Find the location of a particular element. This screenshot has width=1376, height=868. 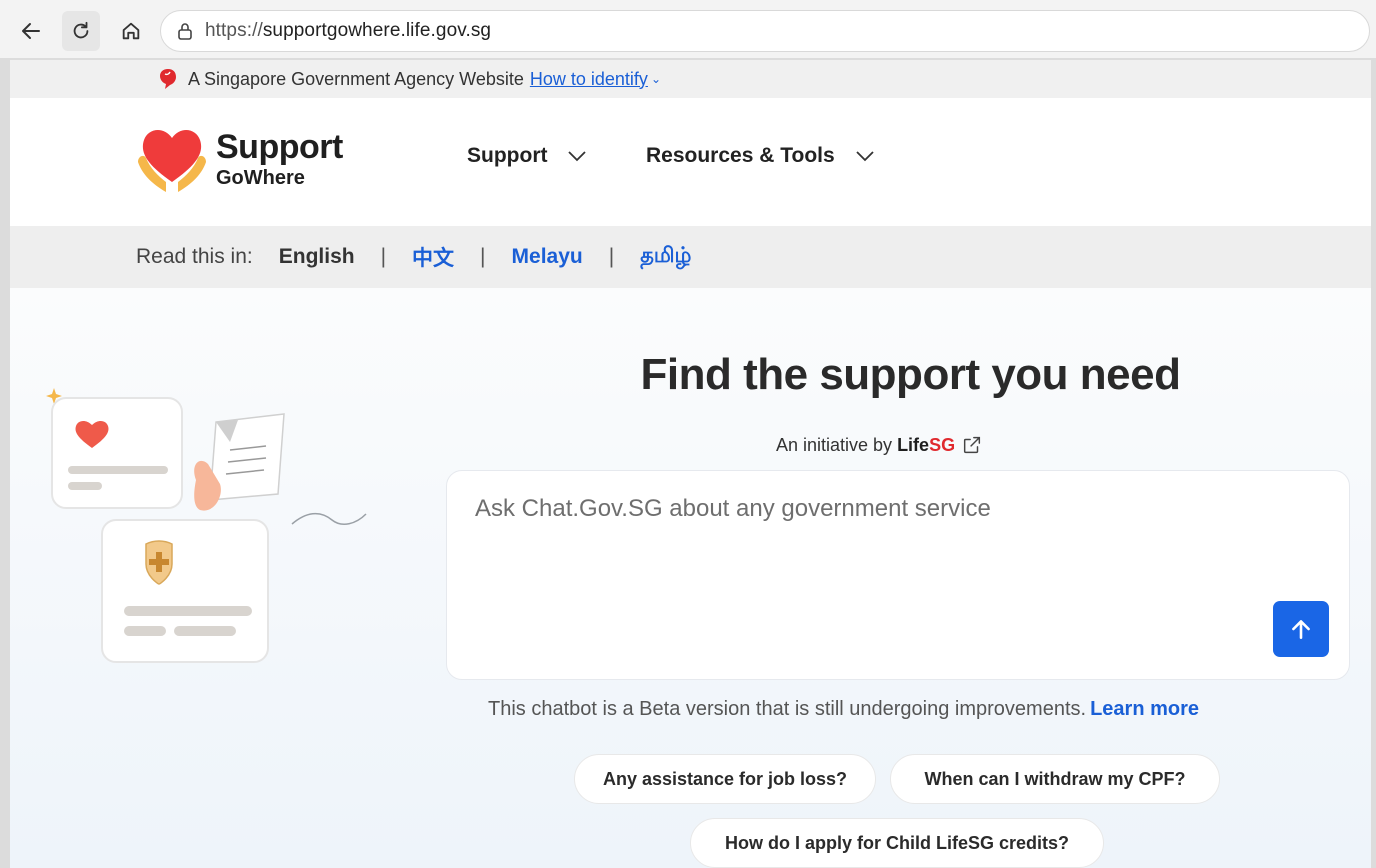

logo-line-support: Support is located at coordinates (279, 147).